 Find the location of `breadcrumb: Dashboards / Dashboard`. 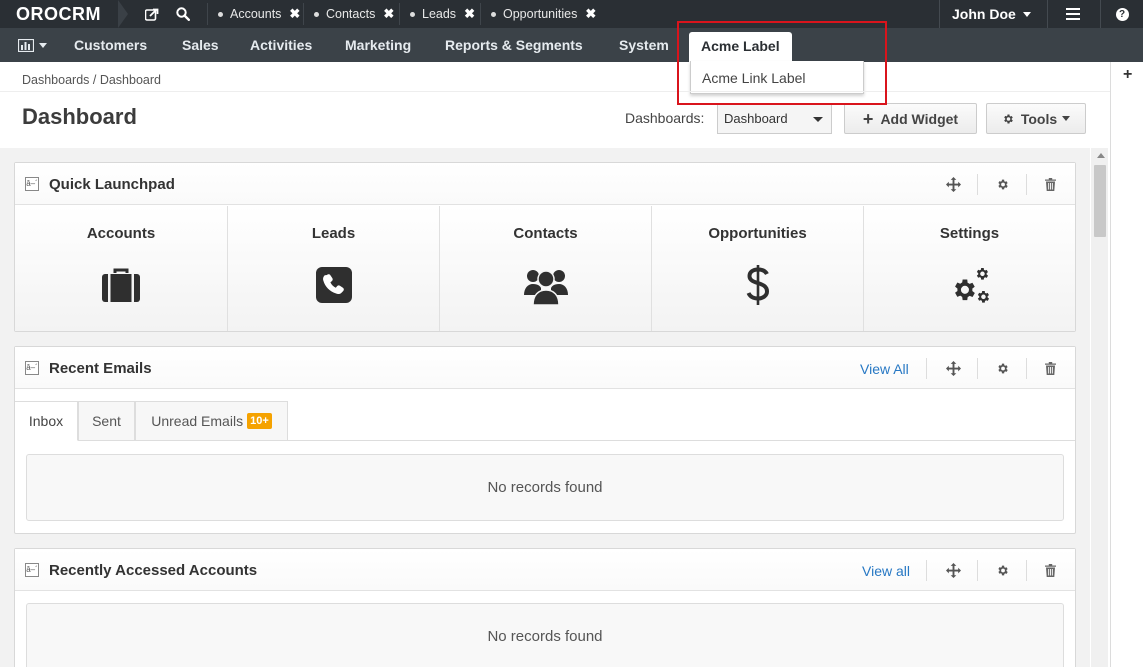

breadcrumb: Dashboards / Dashboard is located at coordinates (91, 80).